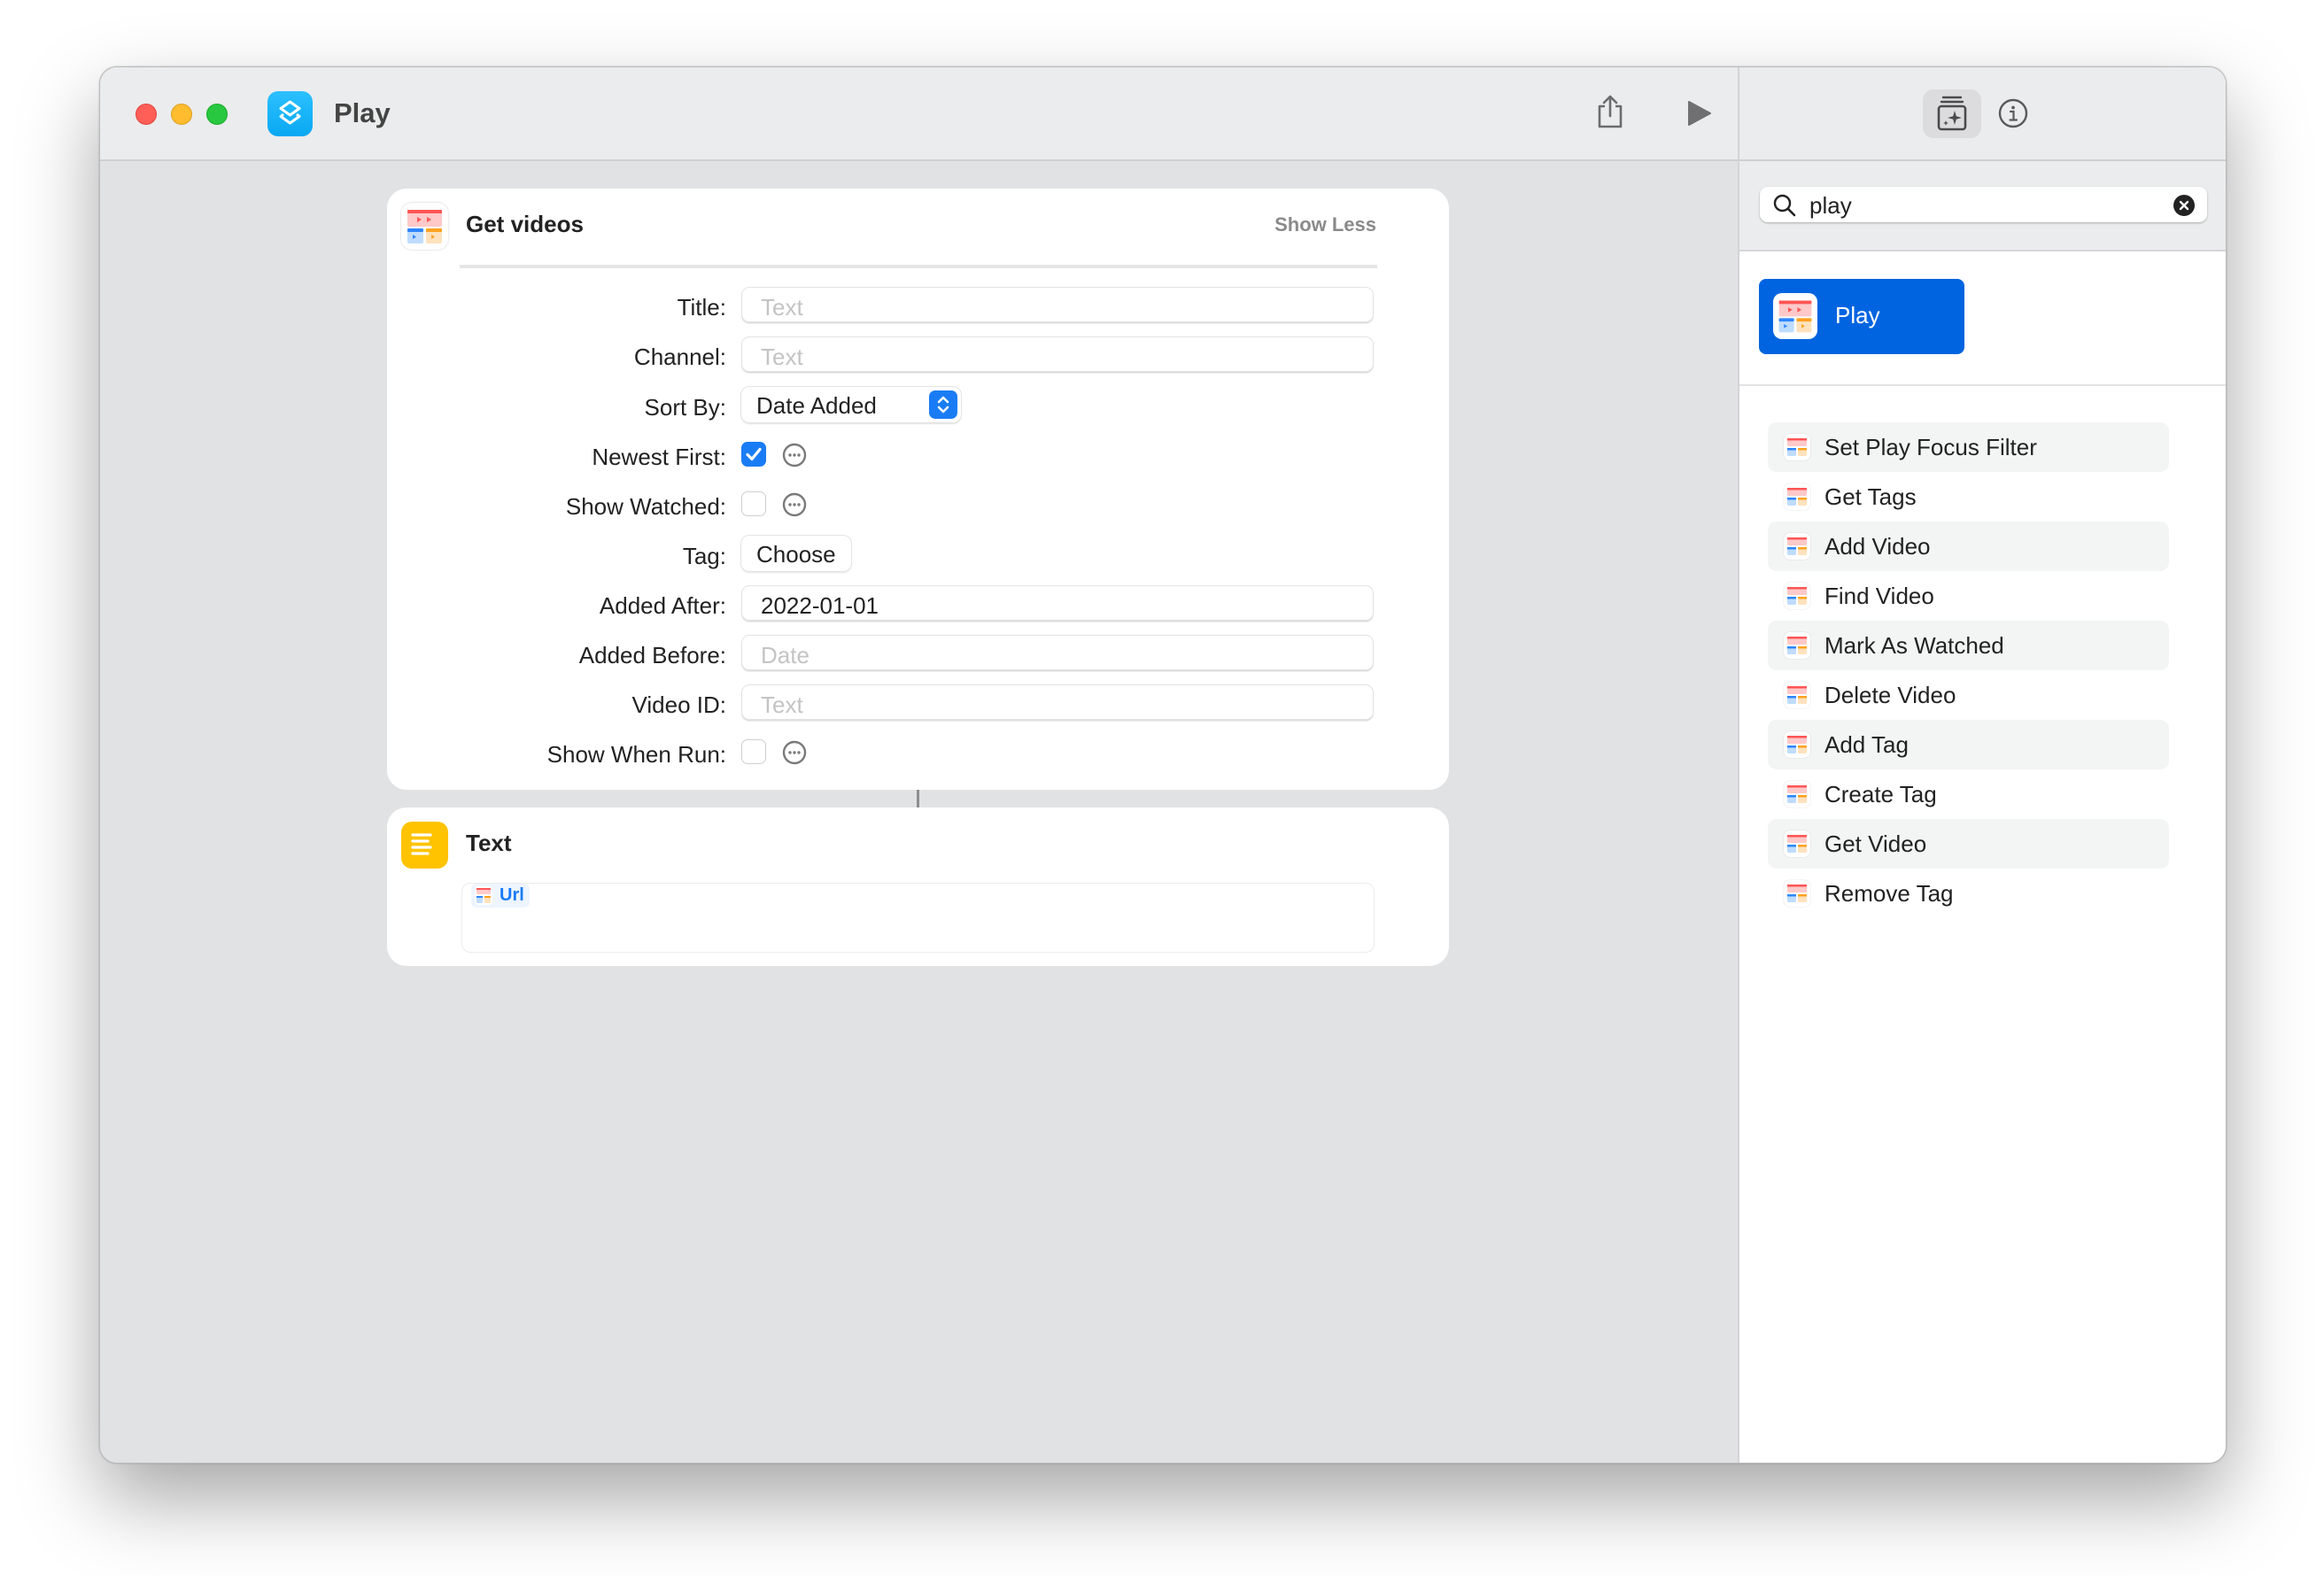 The width and height of the screenshot is (2324, 1576). Describe the element at coordinates (1968, 496) in the screenshot. I see `action-list-item: Get Tags` at that location.